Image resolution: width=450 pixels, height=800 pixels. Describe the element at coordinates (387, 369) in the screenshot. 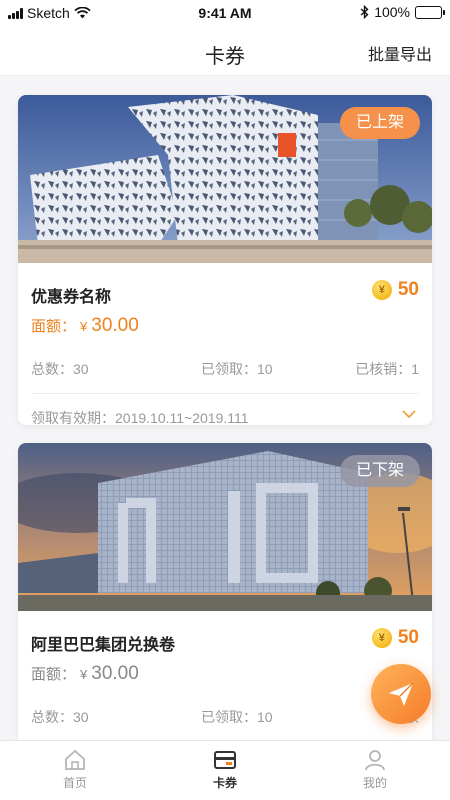

I see `stat-redeemed: 已核销：1` at that location.